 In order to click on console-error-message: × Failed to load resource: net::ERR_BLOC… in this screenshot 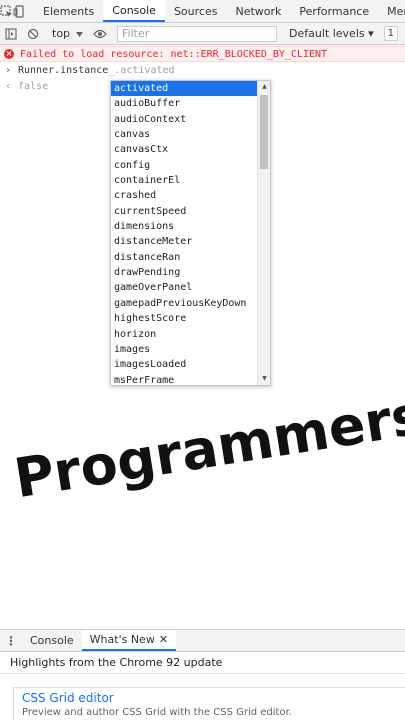, I will do `click(202, 54)`.